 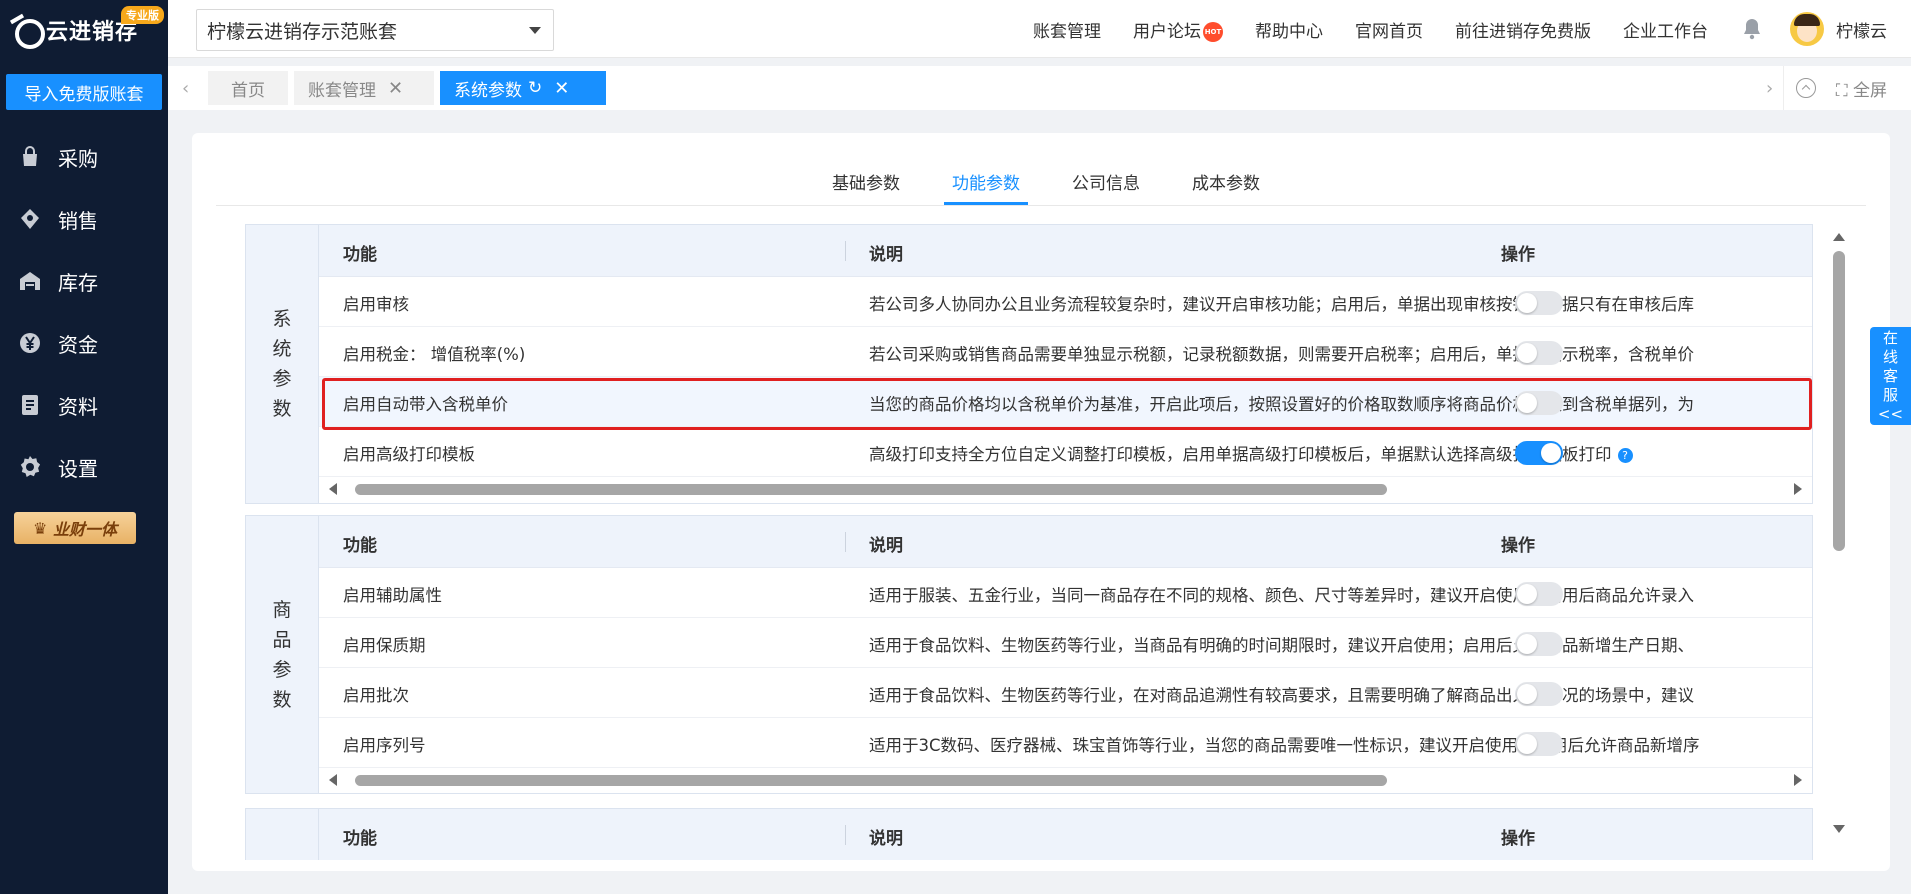 I want to click on subtab-basic-params: 基础参数, so click(x=866, y=181).